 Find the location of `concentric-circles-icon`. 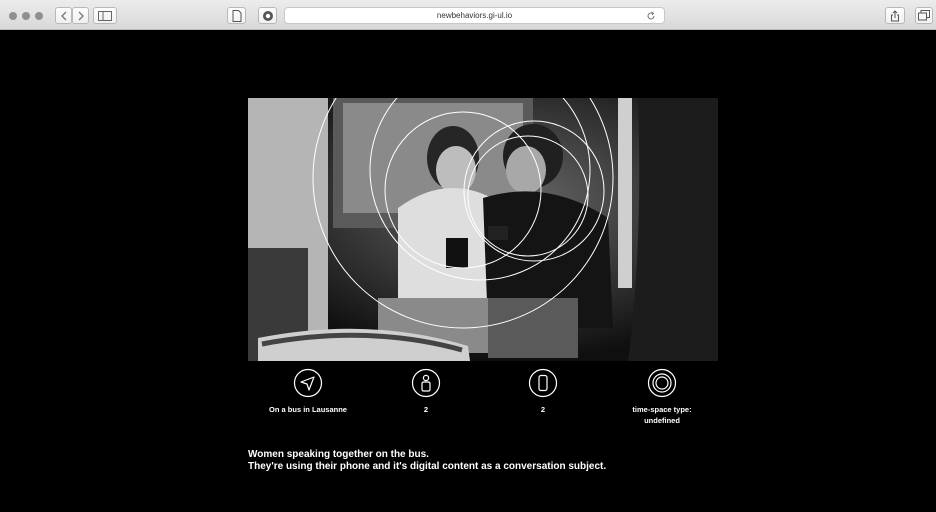

concentric-circles-icon is located at coordinates (662, 383).